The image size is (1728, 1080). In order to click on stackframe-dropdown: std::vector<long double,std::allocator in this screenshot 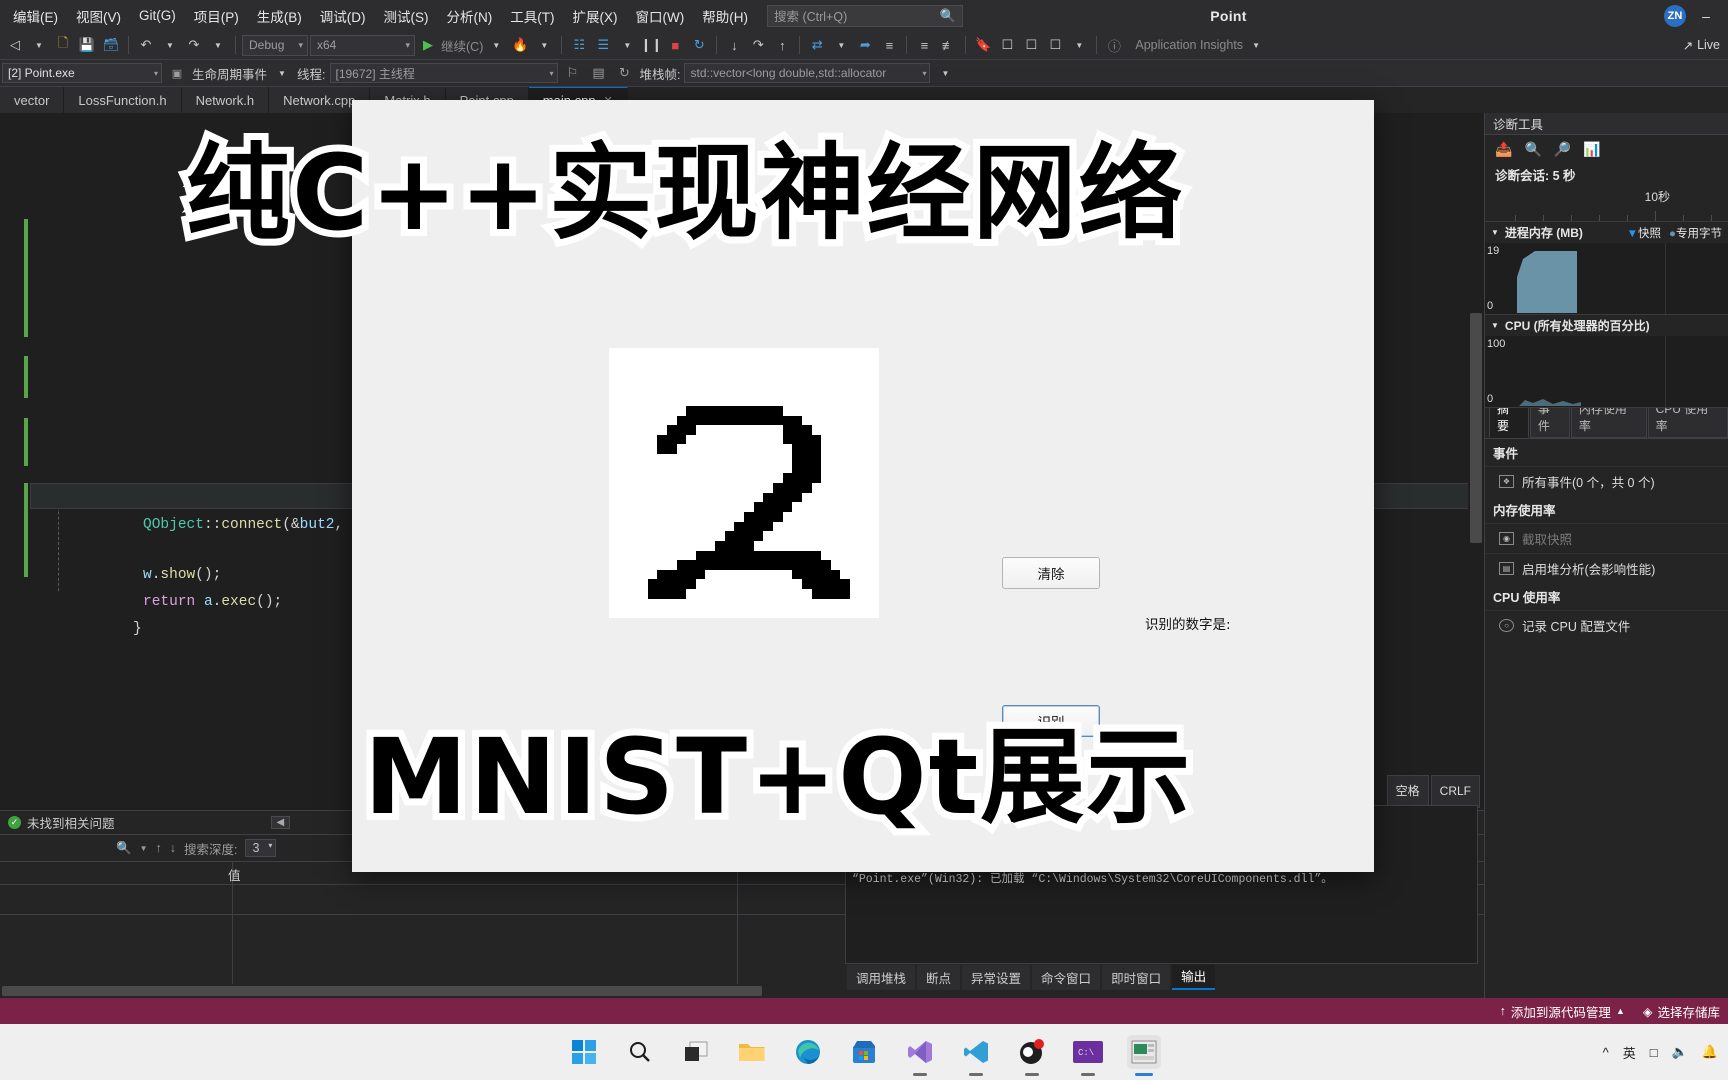, I will do `click(807, 73)`.